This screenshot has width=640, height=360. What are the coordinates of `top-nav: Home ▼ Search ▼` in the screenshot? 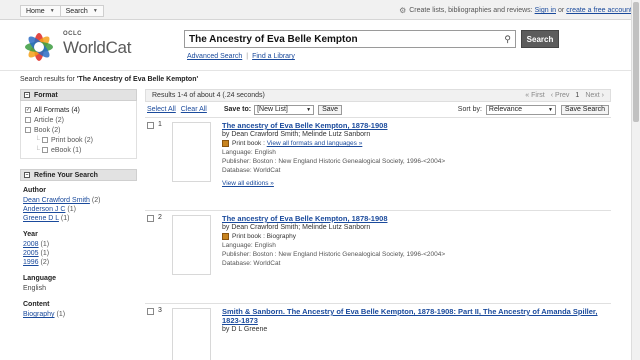 It's located at (62, 11).